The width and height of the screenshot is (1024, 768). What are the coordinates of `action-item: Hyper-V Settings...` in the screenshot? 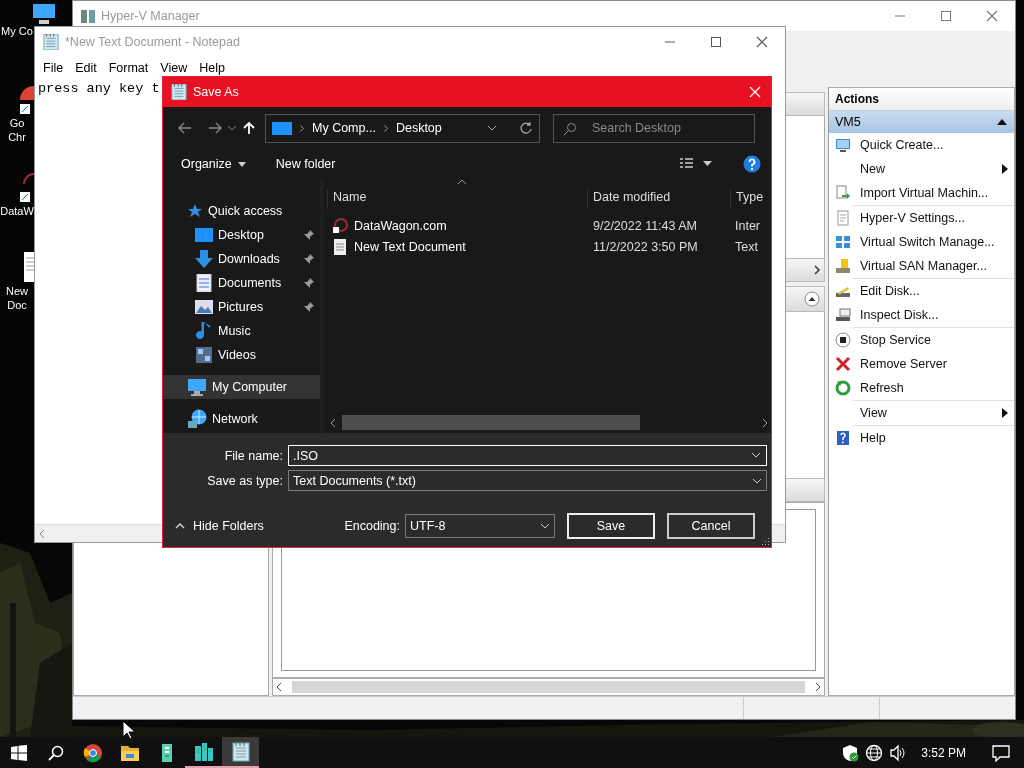 It's located at (921, 218).